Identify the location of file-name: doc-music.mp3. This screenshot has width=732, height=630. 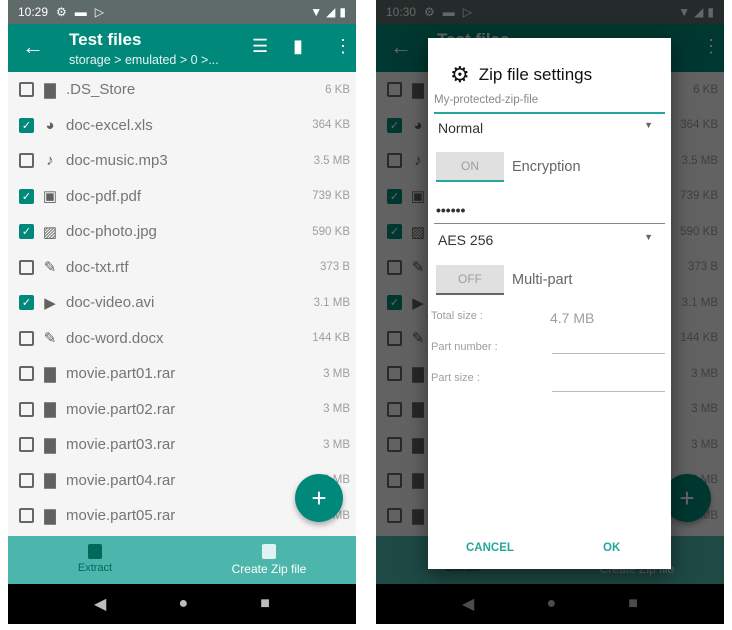
(117, 161).